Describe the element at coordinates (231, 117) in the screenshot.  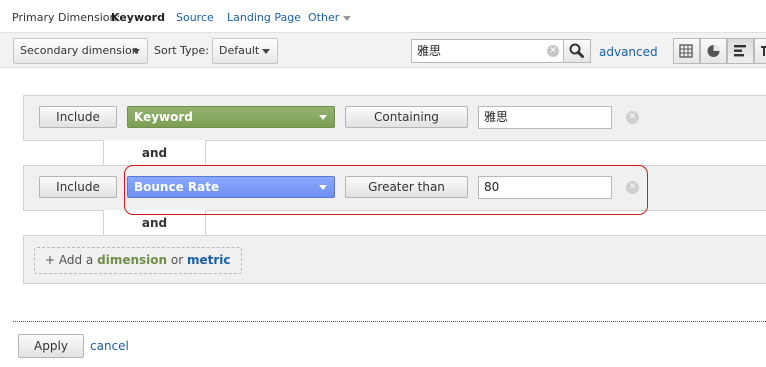
I see `field-select-keyword: Keyword` at that location.